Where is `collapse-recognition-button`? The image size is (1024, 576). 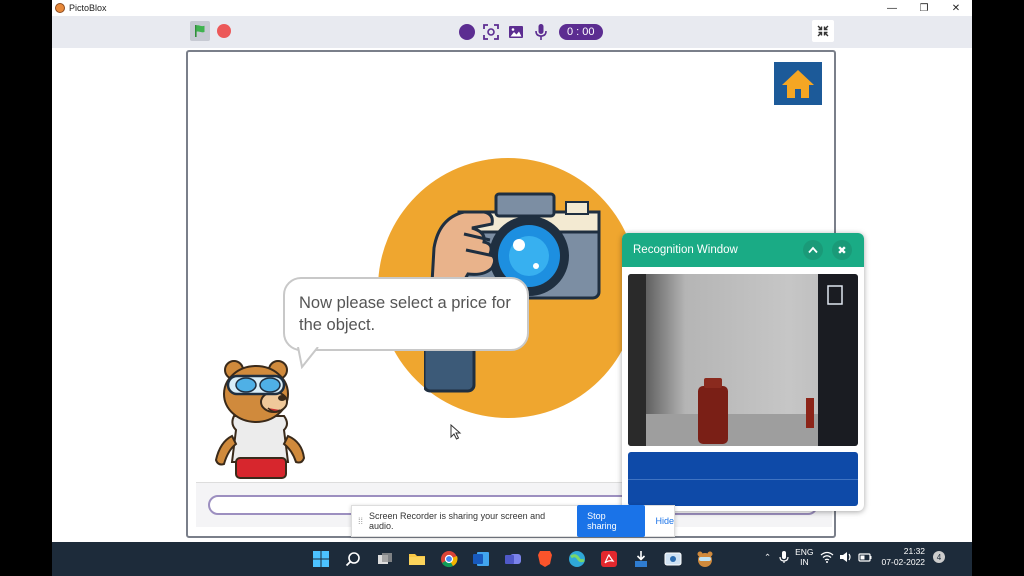 collapse-recognition-button is located at coordinates (813, 250).